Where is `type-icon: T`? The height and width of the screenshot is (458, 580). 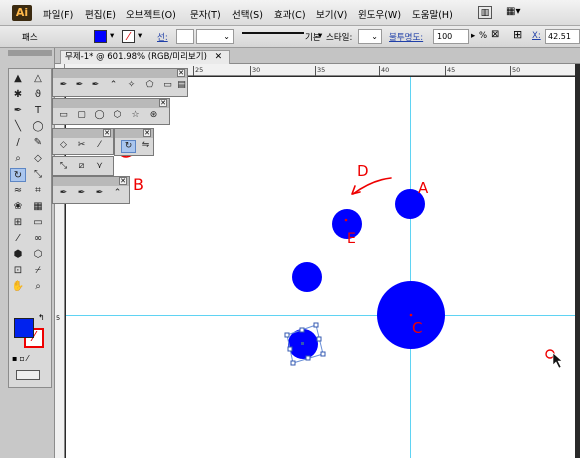
type-icon: T is located at coordinates (38, 111).